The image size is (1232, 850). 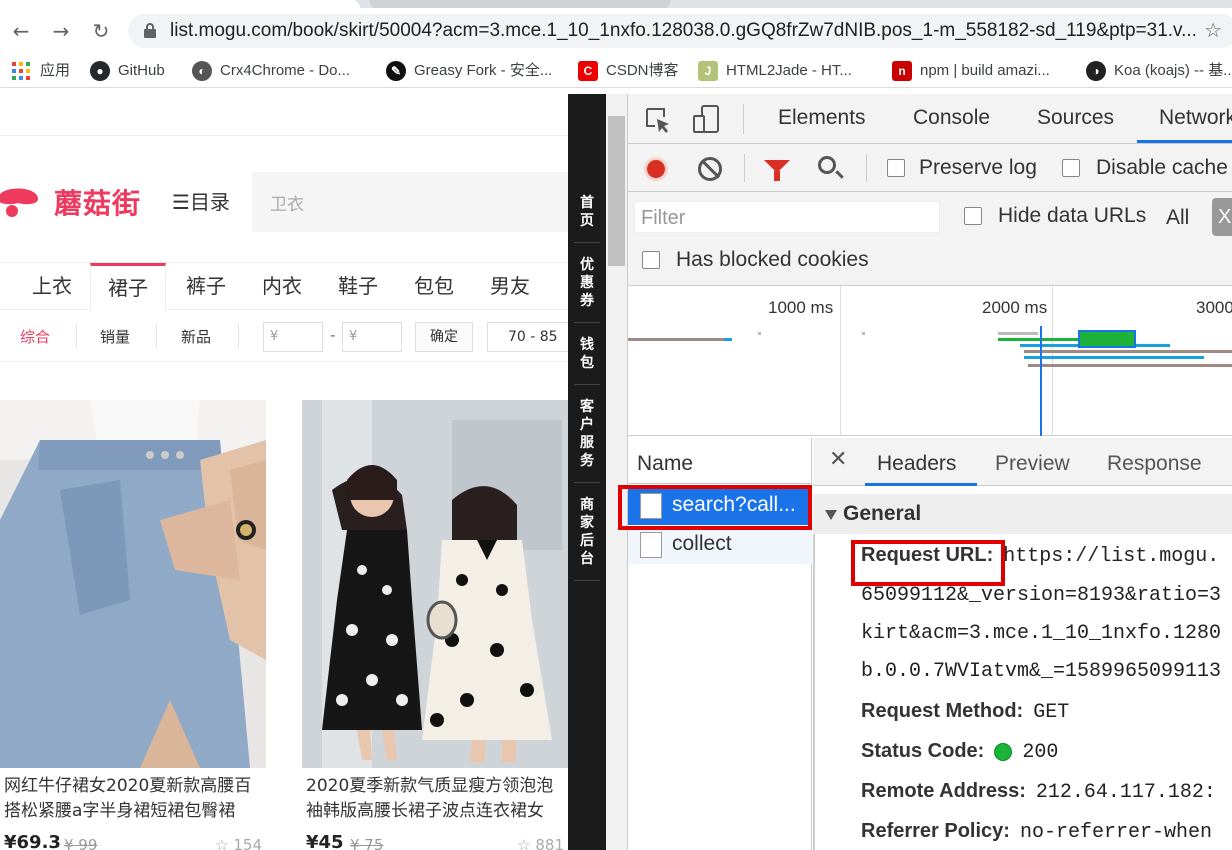 I want to click on back-icon: ←, so click(x=21, y=31).